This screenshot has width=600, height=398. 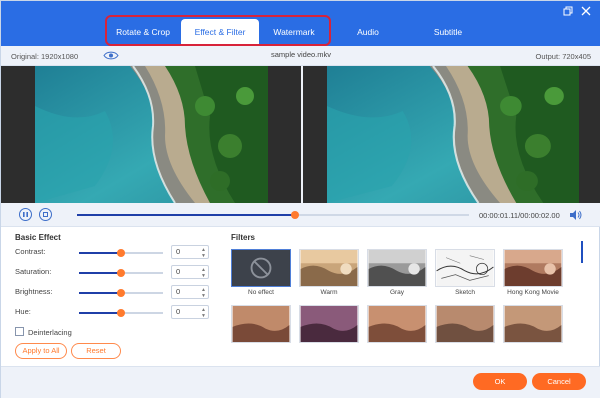 What do you see at coordinates (533, 292) in the screenshot?
I see `filter-label: Hong Kong Movie` at bounding box center [533, 292].